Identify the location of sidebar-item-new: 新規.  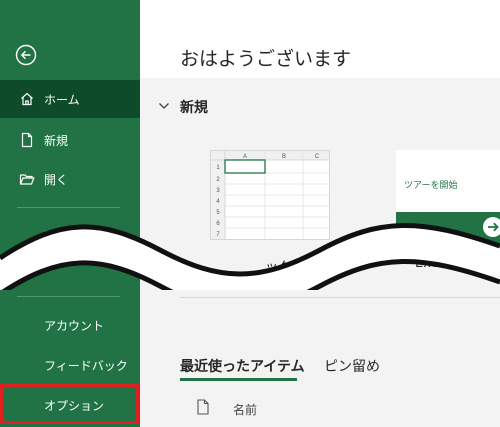
(70, 140).